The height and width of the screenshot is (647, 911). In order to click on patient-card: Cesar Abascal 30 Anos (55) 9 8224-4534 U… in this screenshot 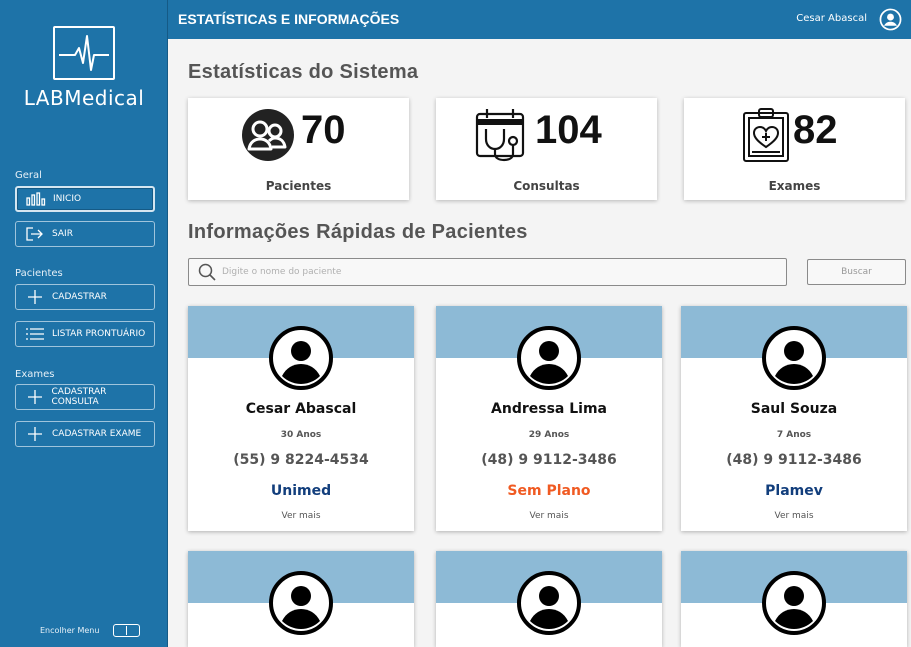, I will do `click(301, 418)`.